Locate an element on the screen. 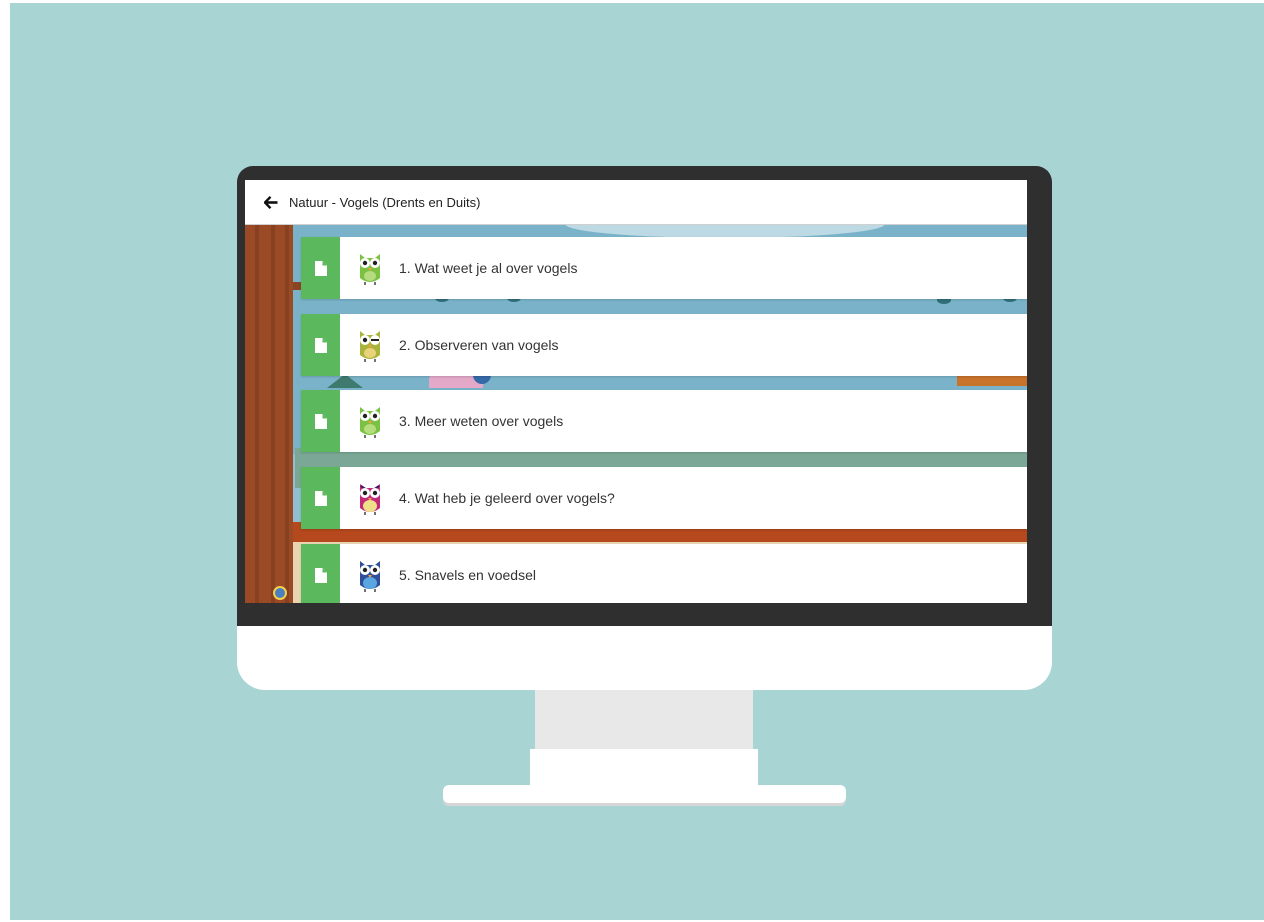  owl-pink-icon is located at coordinates (370, 498).